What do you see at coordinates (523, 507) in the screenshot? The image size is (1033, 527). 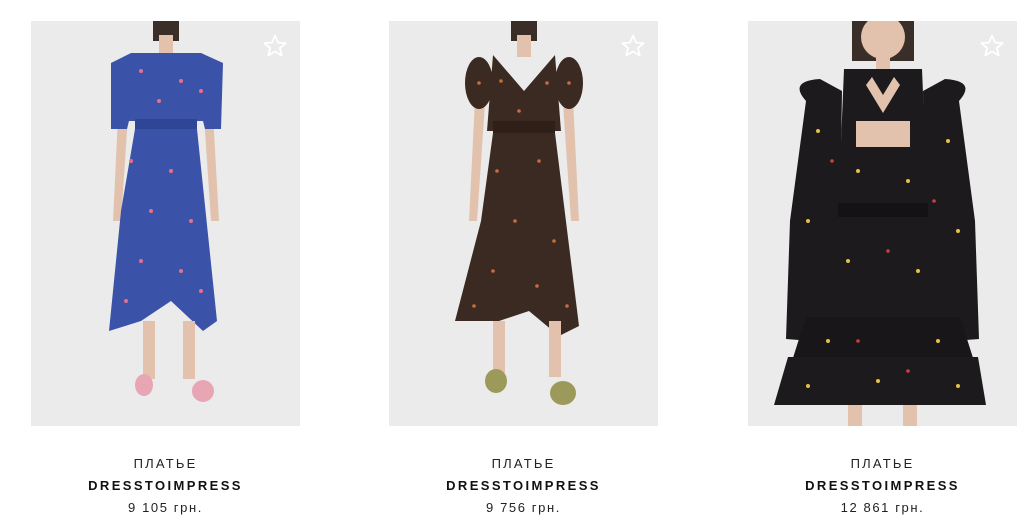 I see `product-price: 9 756 грн.` at bounding box center [523, 507].